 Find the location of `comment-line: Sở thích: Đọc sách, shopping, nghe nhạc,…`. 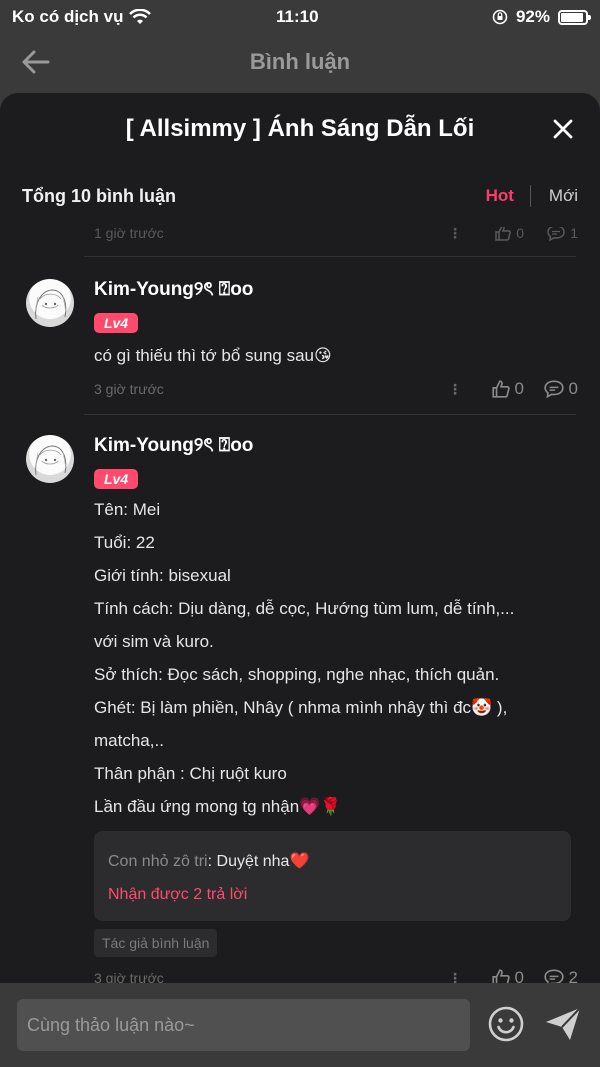

comment-line: Sở thích: Đọc sách, shopping, nghe nhạc,… is located at coordinates (297, 674).